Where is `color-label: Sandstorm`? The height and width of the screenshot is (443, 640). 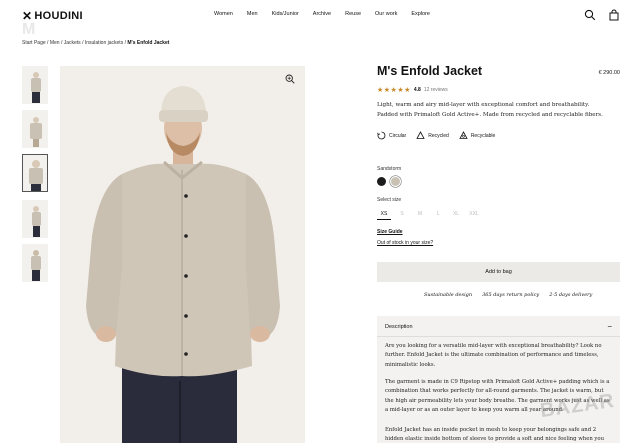
color-label: Sandstorm is located at coordinates (389, 169).